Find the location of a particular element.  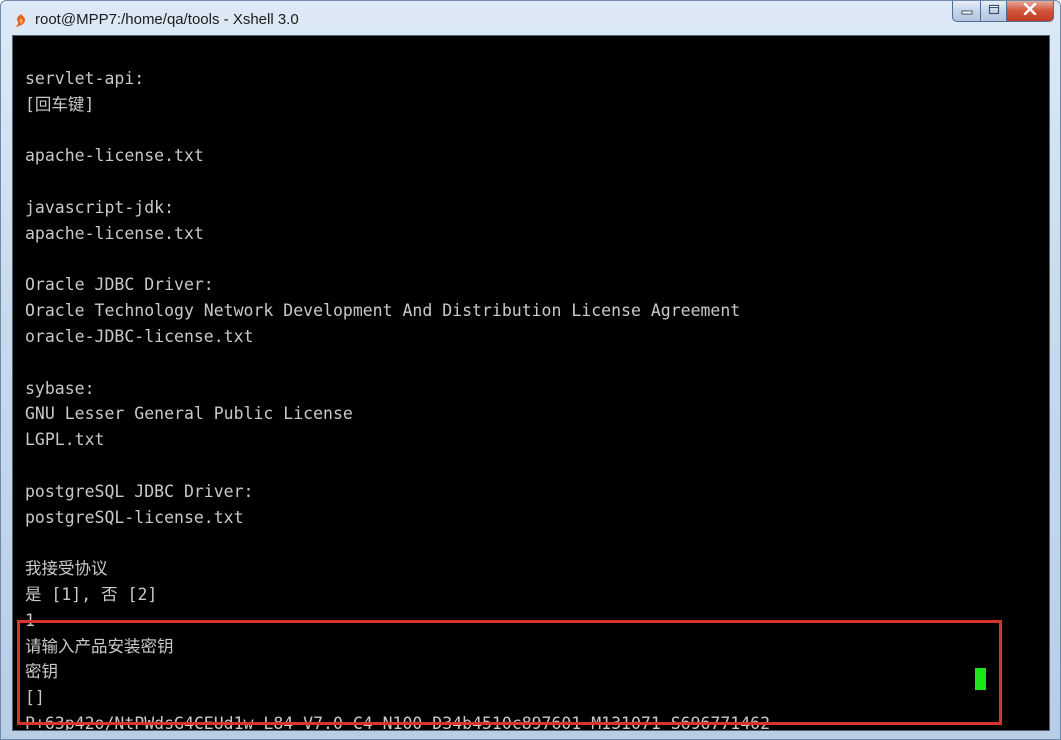

terminal-line: servlet-api: is located at coordinates (85, 78).